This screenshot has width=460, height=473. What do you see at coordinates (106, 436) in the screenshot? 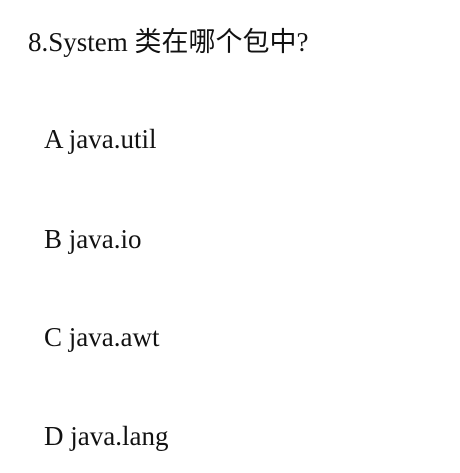
I see `option-d: D java.lang` at bounding box center [106, 436].